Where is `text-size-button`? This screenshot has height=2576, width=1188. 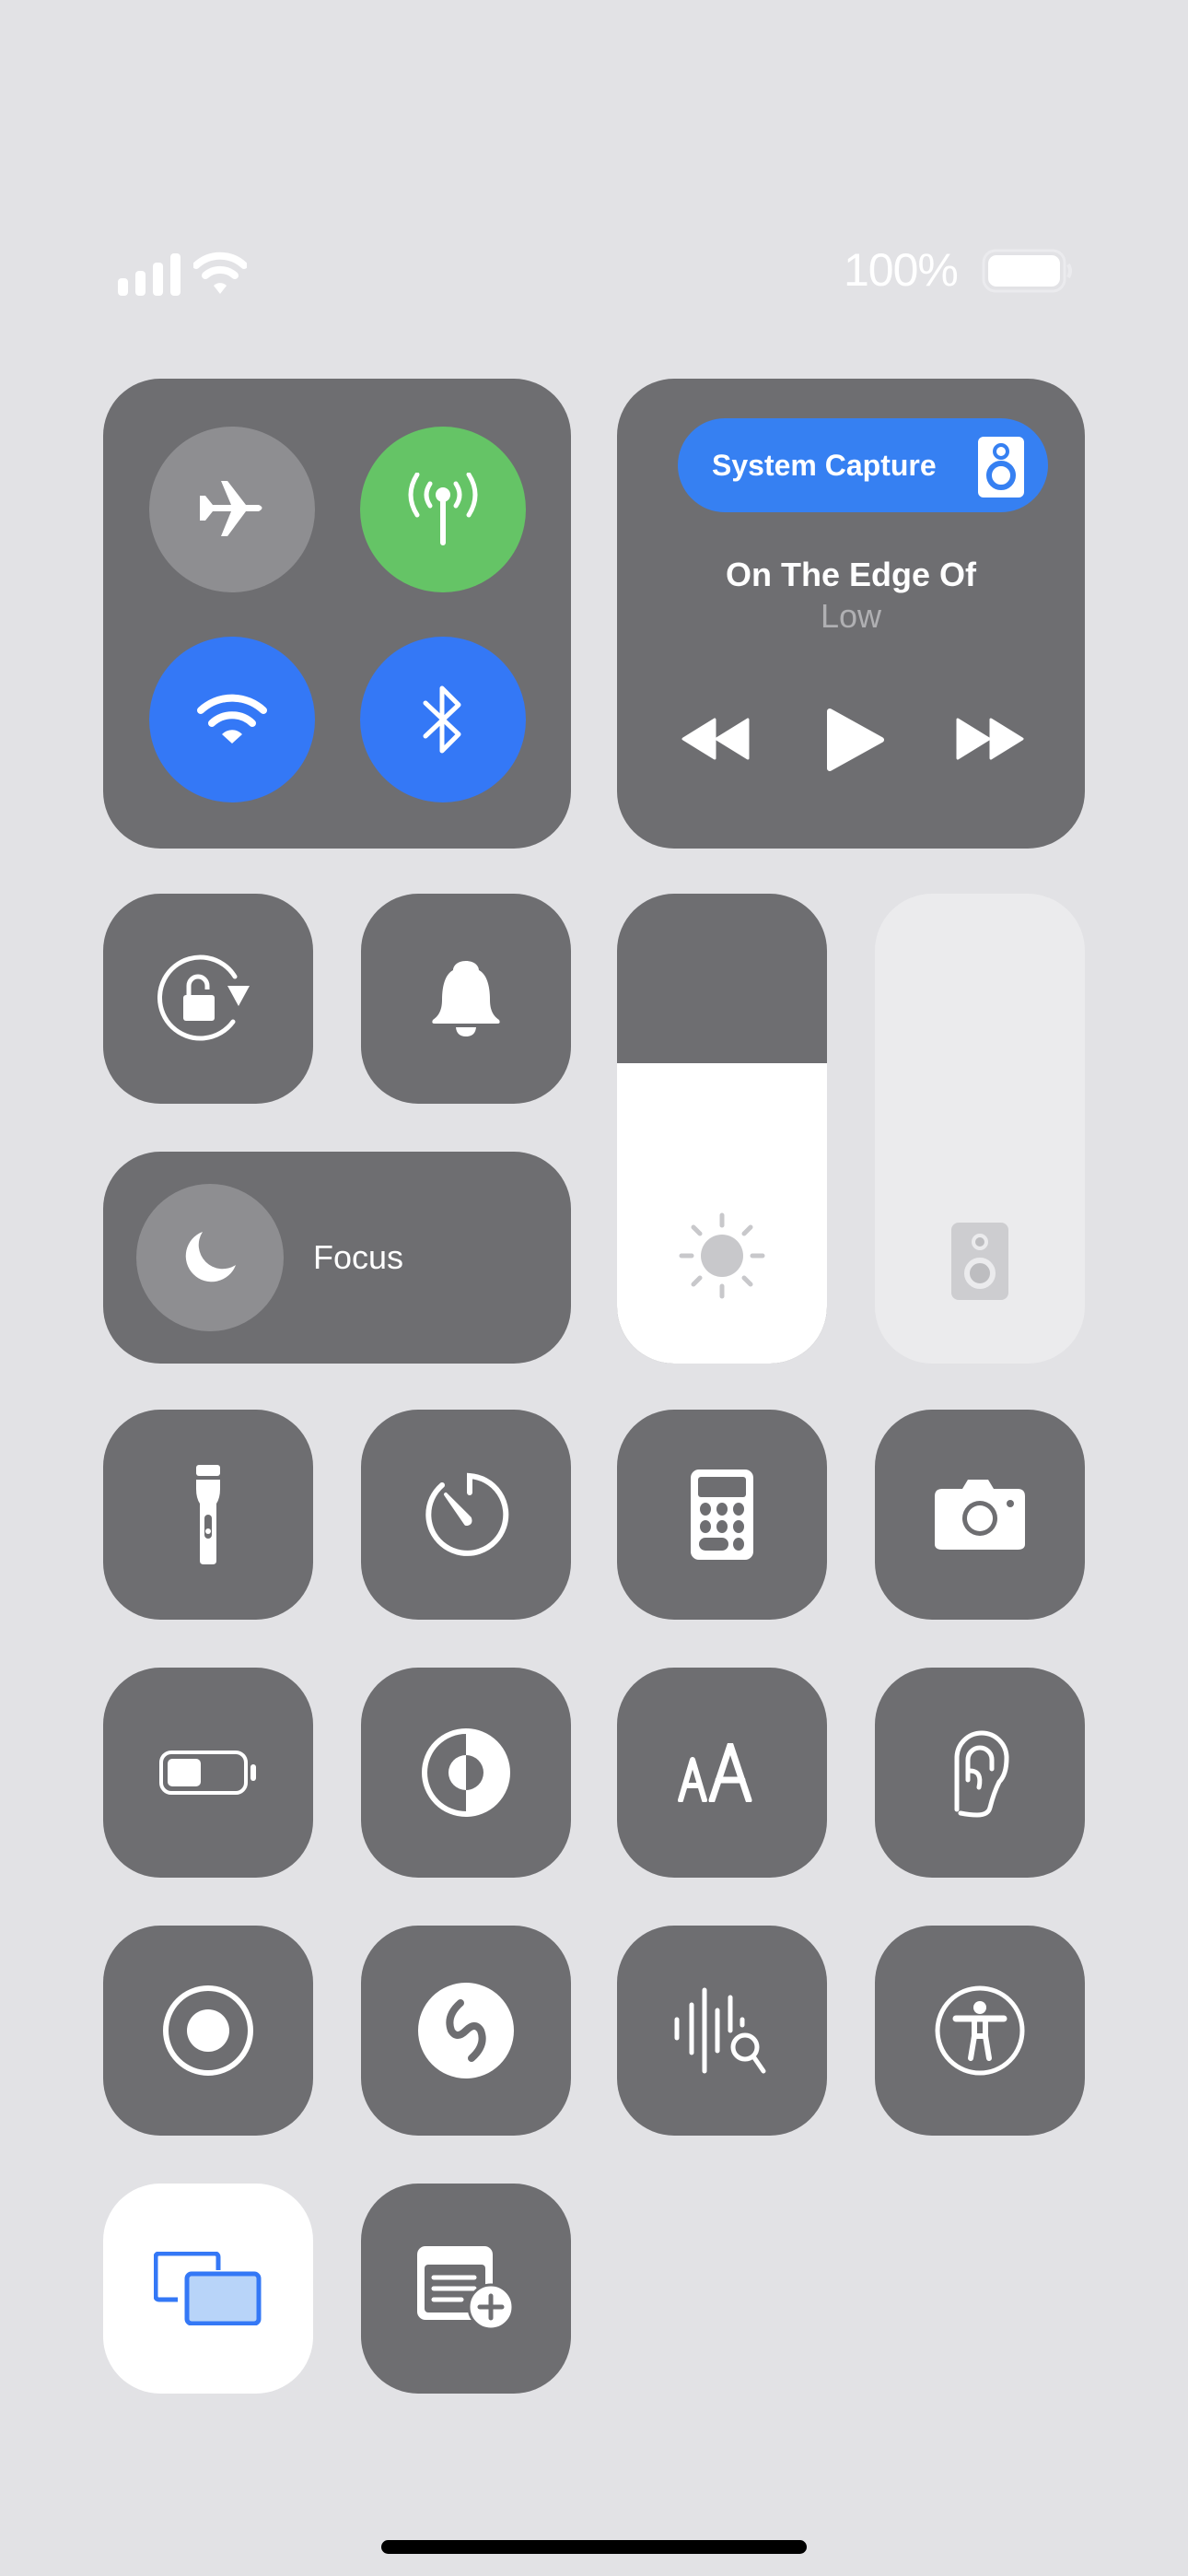
text-size-button is located at coordinates (722, 1773).